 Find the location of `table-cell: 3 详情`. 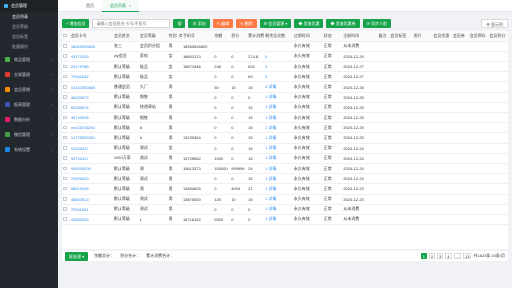

table-cell: 3 详情 is located at coordinates (278, 87).